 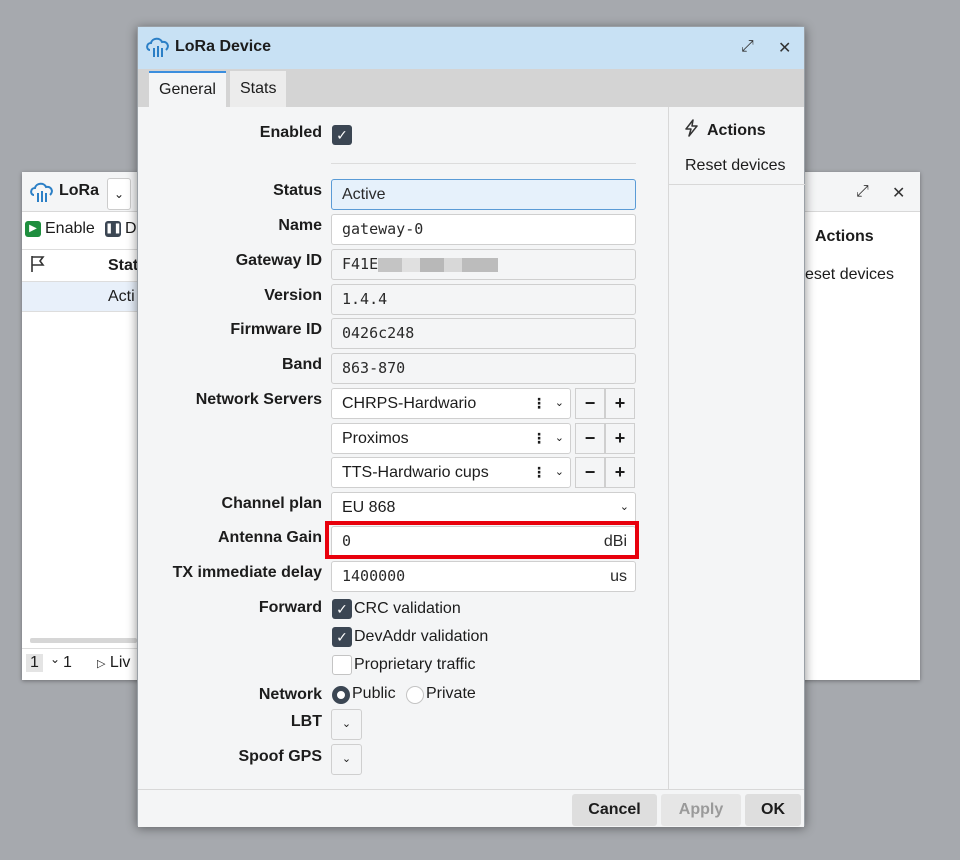 What do you see at coordinates (67, 662) in the screenshot?
I see `page-total: 1` at bounding box center [67, 662].